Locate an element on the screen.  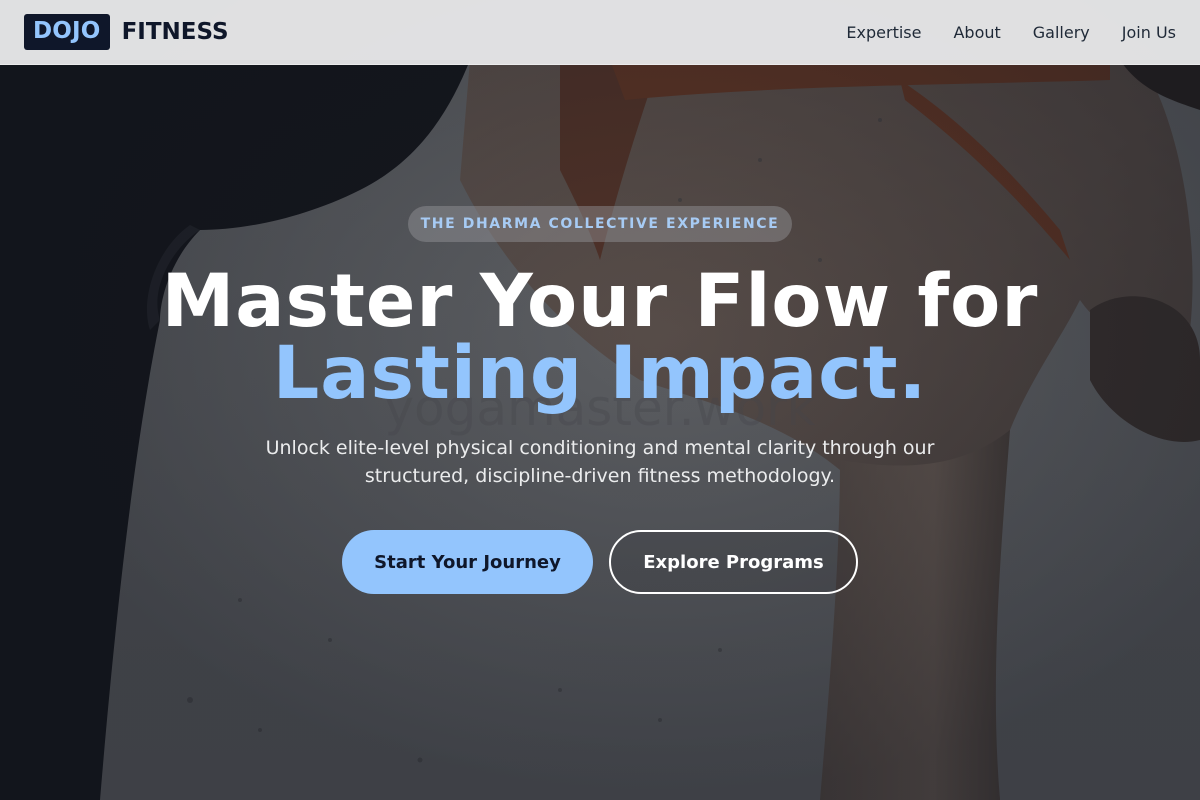
hero-title-line2: Lasting Impact. is located at coordinates (600, 373).